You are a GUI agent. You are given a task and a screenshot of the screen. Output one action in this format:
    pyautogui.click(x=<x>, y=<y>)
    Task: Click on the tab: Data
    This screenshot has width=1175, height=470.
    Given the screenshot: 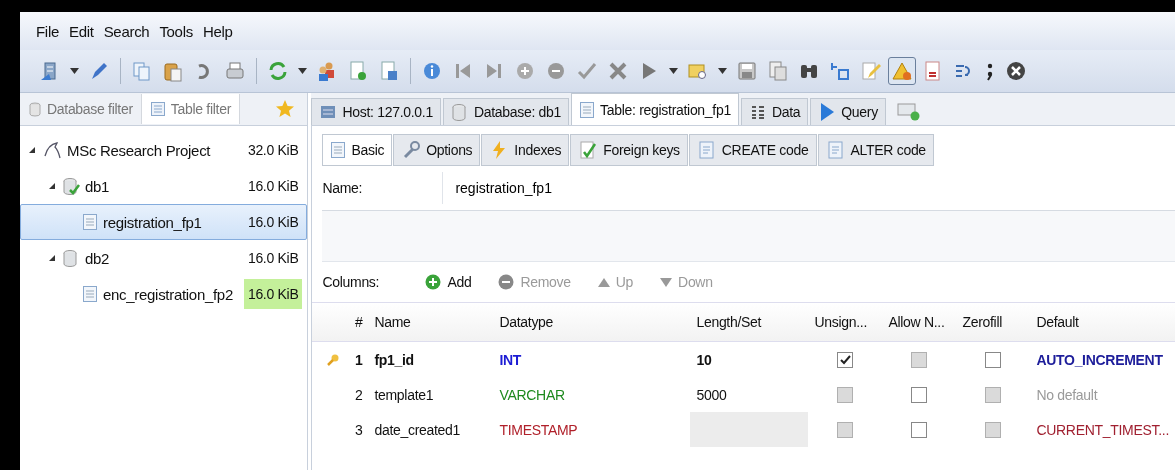 What is the action you would take?
    pyautogui.click(x=774, y=111)
    